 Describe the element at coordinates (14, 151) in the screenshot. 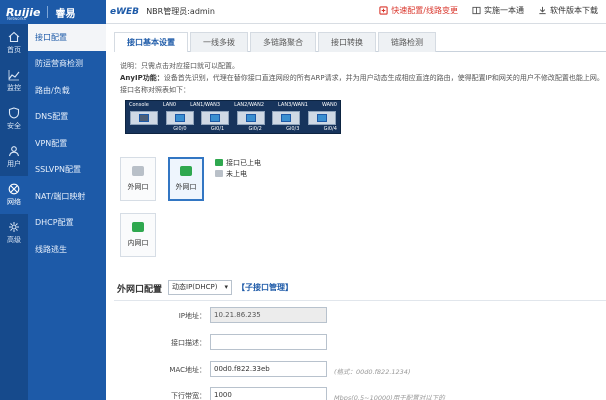

I see `user-icon` at that location.